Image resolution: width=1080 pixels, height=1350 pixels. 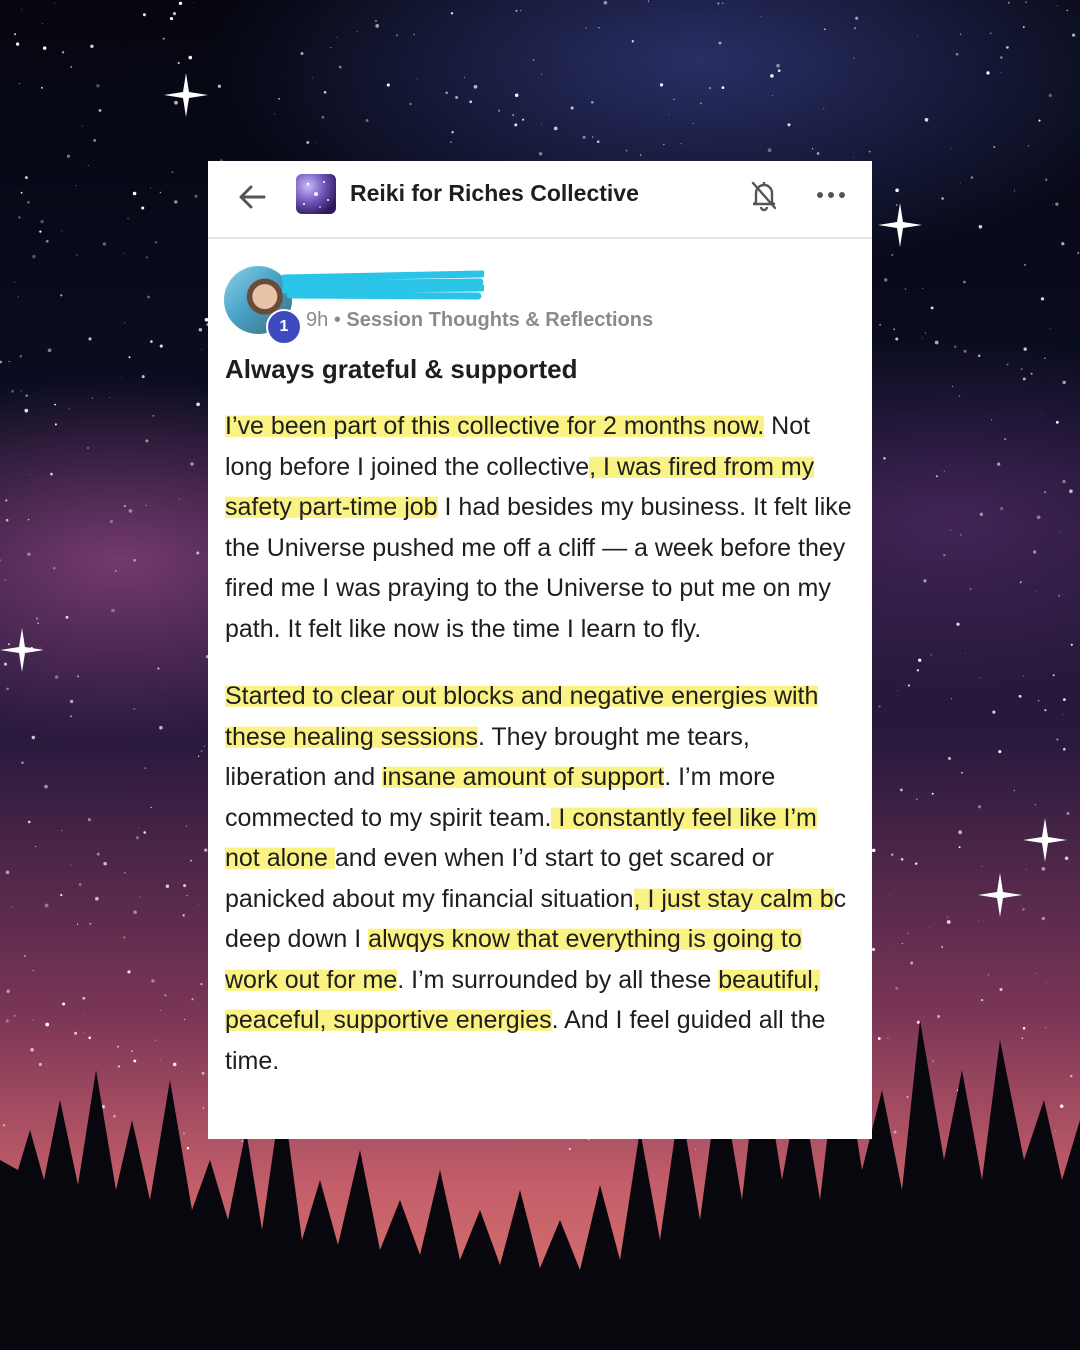 What do you see at coordinates (284, 327) in the screenshot?
I see `member-level-badge: 1` at bounding box center [284, 327].